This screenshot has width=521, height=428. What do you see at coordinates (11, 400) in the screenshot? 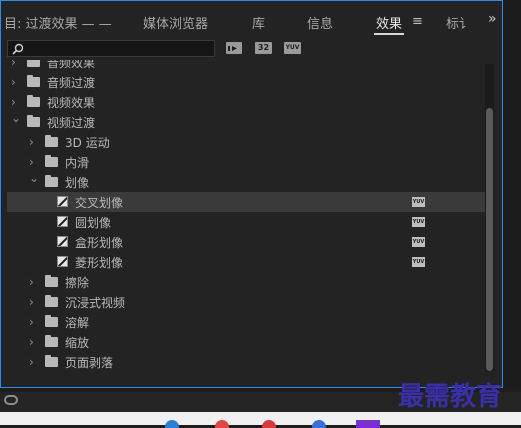
I see `creative-cloud-icon` at bounding box center [11, 400].